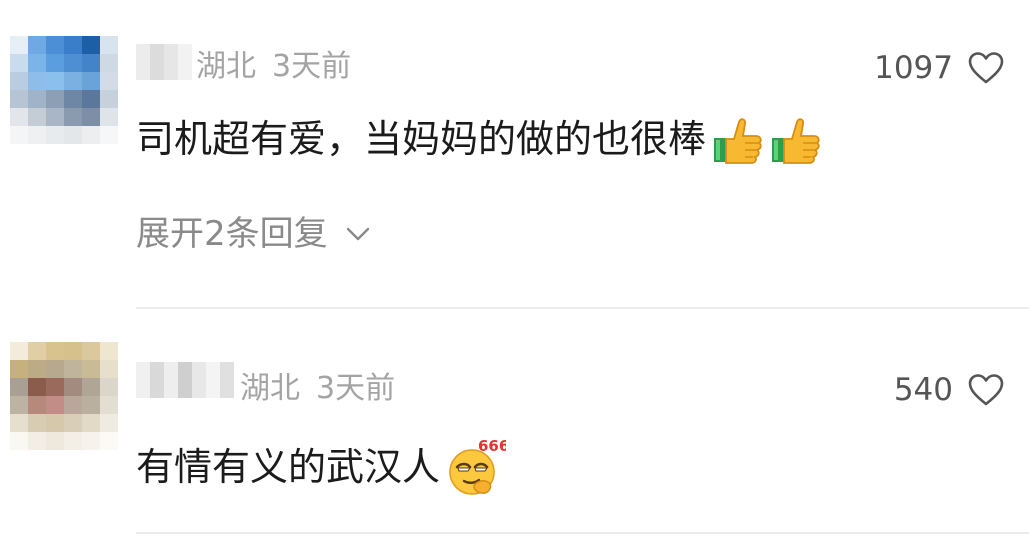 This screenshot has height=535, width=1029. Describe the element at coordinates (288, 467) in the screenshot. I see `comment-text: 有情有义的武汉人` at that location.